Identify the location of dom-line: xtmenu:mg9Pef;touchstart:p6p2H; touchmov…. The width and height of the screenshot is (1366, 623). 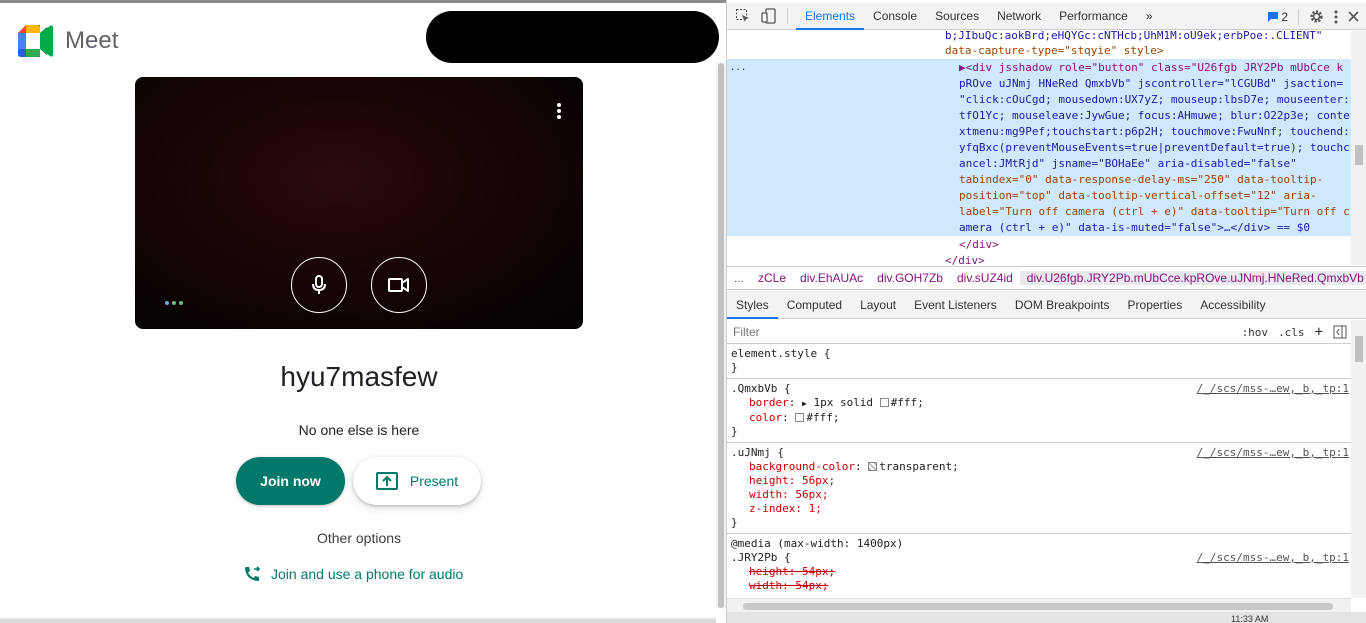
(1154, 131).